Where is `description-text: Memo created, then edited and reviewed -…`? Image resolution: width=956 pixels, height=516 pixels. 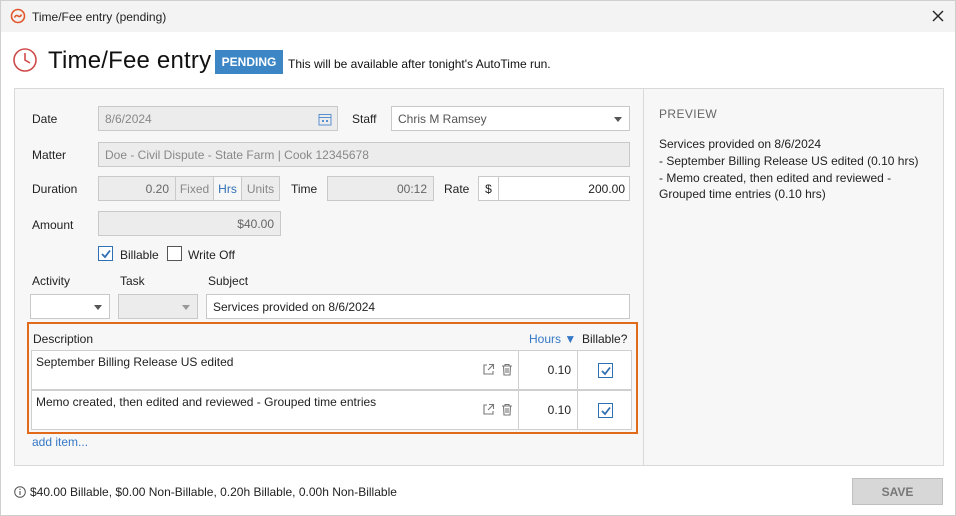
description-text: Memo created, then edited and reviewed -… is located at coordinates (206, 402).